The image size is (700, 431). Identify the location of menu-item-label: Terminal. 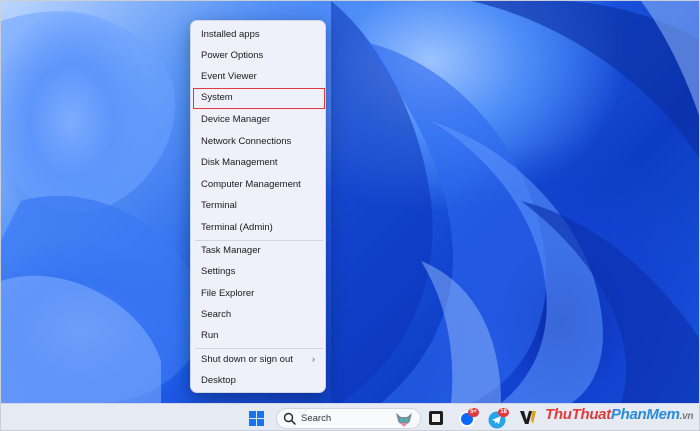
(219, 205).